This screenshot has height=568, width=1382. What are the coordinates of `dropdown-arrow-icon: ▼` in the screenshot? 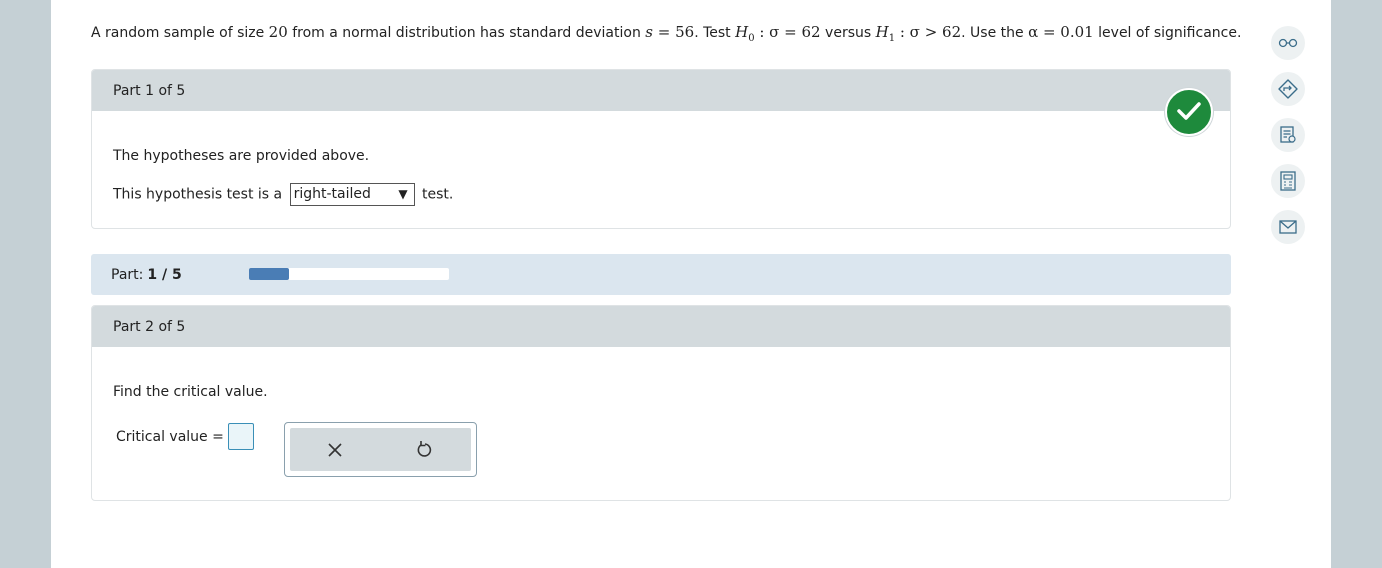 It's located at (403, 194).